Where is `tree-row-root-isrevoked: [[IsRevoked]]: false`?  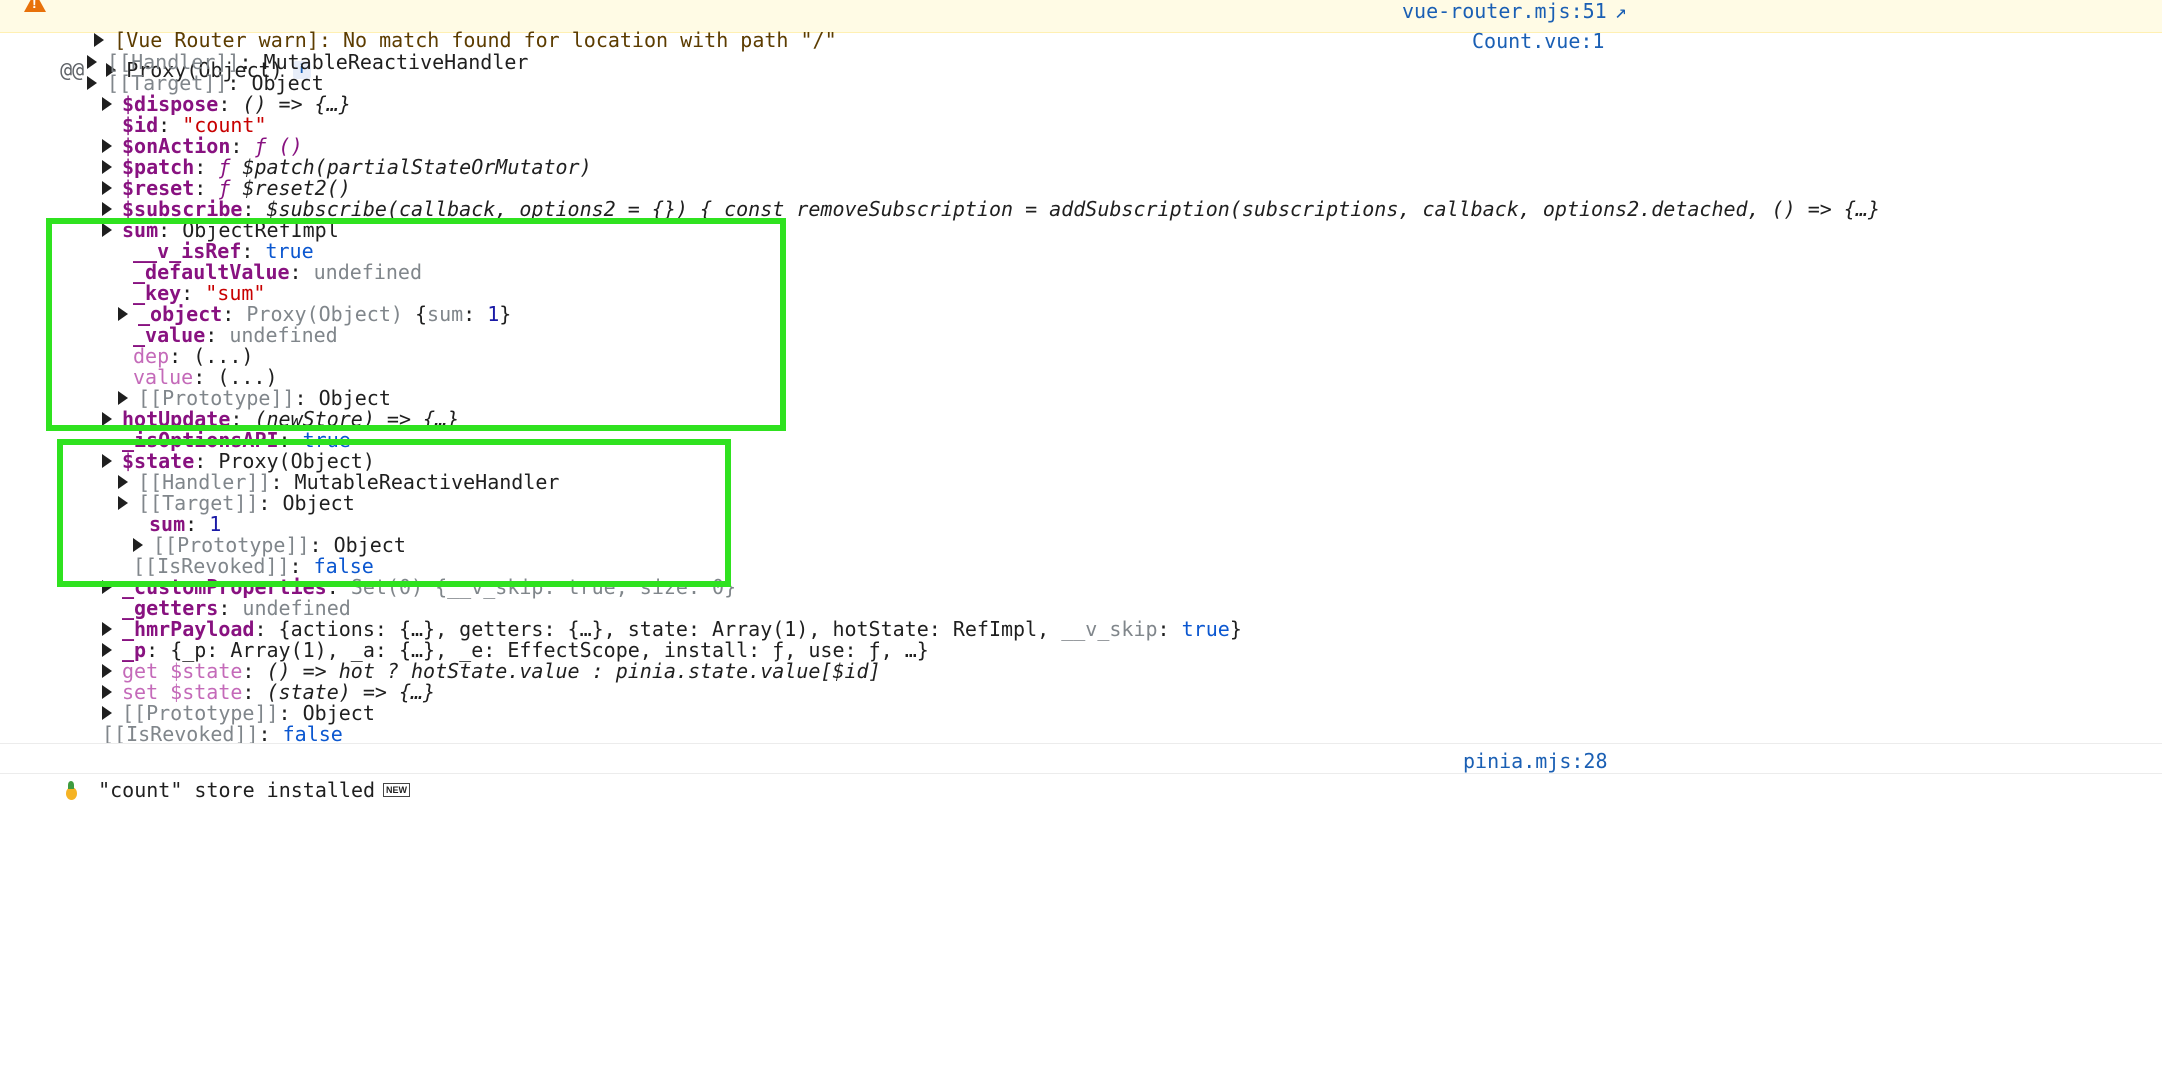
tree-row-root-isrevoked: [[IsRevoked]]: false is located at coordinates (222, 734).